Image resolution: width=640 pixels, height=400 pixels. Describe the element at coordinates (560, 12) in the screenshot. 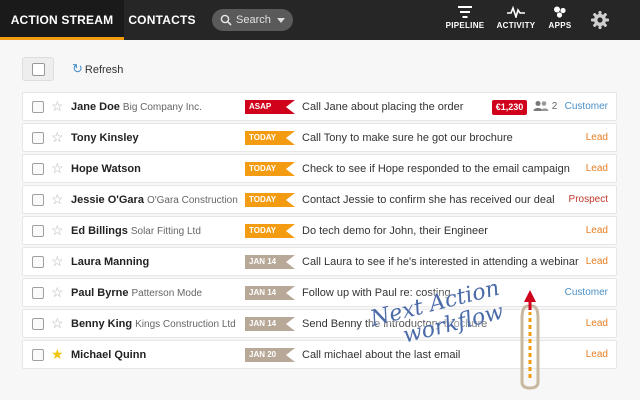

I see `apps-icon` at that location.